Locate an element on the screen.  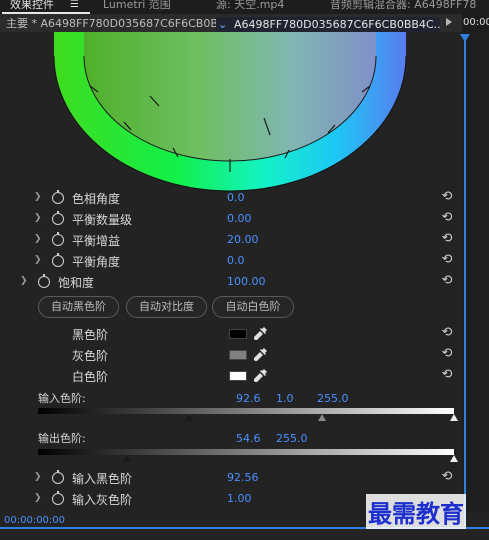
param-row-balance-gain: ❯ 平衡增益 20.00 ⟲ is located at coordinates (231, 240).